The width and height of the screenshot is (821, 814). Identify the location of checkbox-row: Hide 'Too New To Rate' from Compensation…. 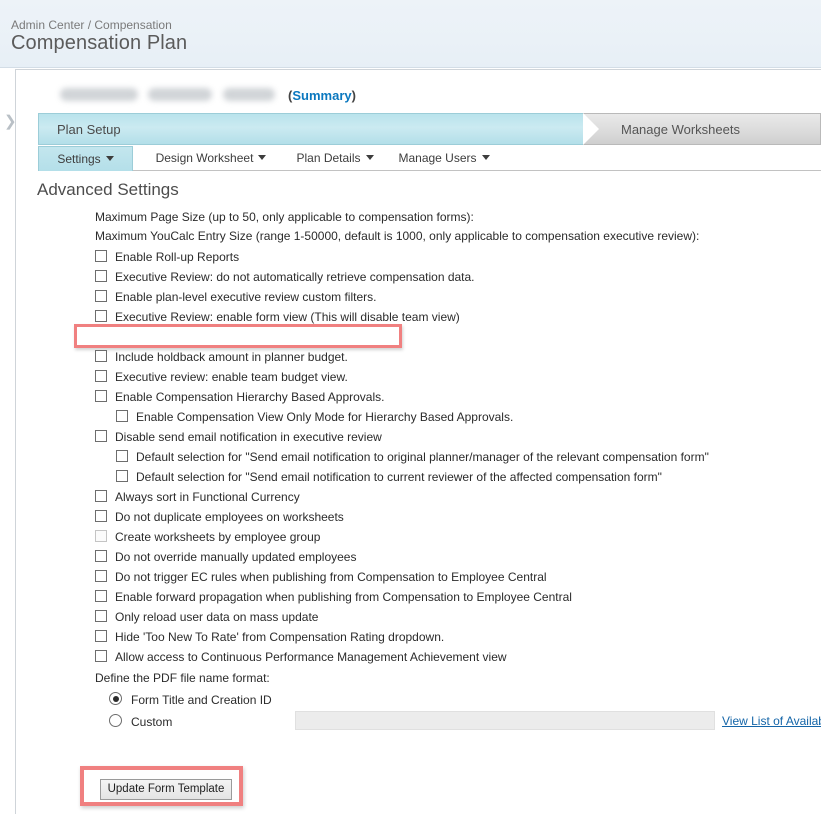
(450, 636).